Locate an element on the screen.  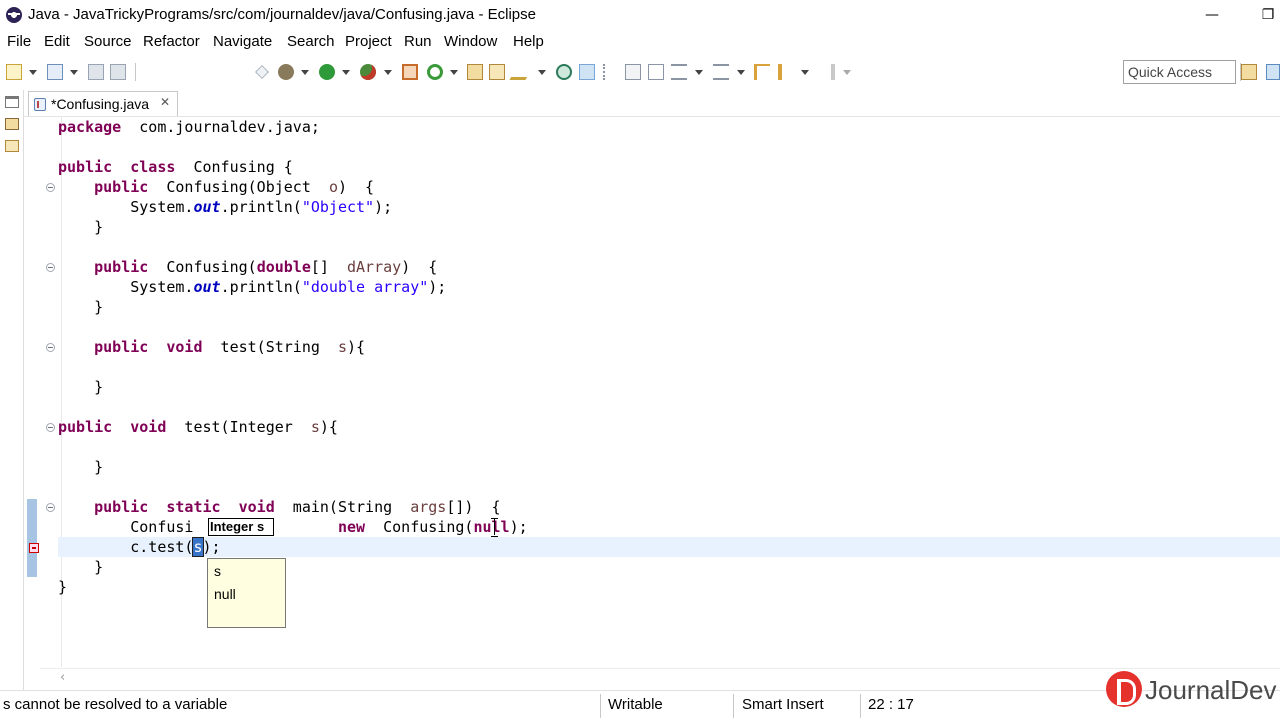
code-token: void is located at coordinates (256, 507).